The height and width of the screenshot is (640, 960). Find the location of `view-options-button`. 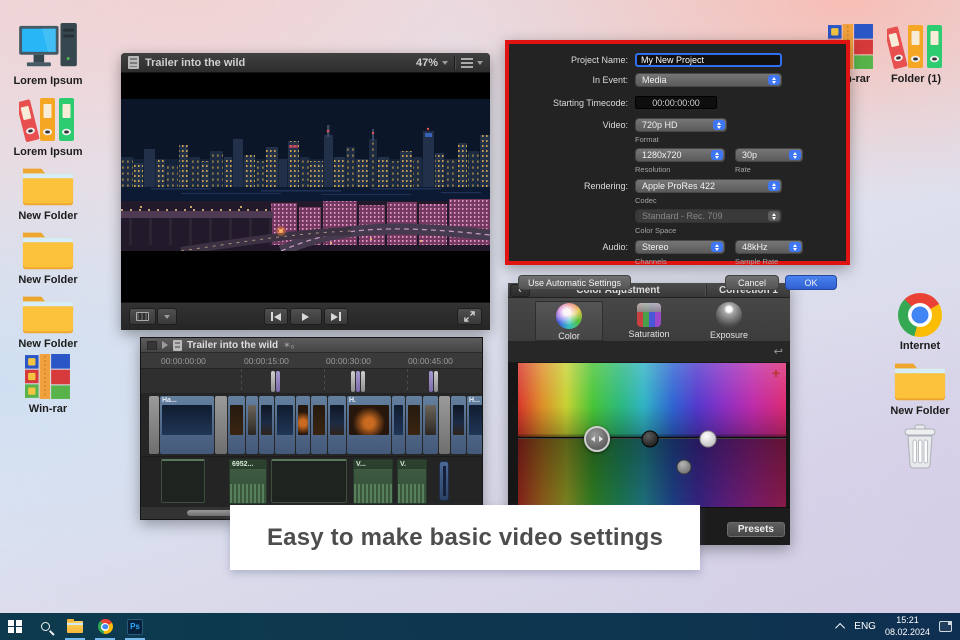

view-options-button is located at coordinates (472, 62).